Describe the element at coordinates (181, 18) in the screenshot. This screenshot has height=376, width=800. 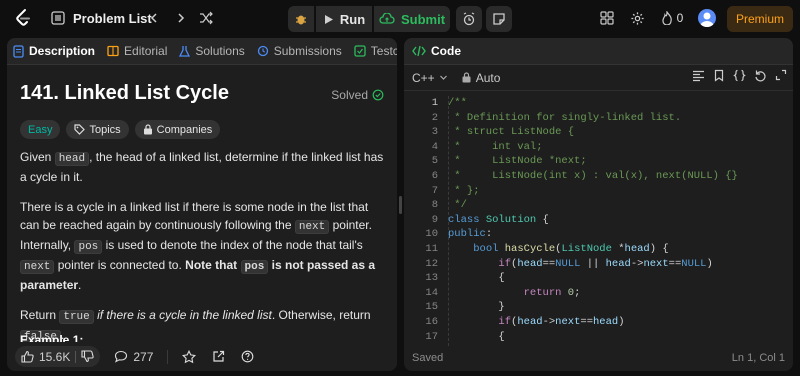
I see `next-problem-button` at that location.